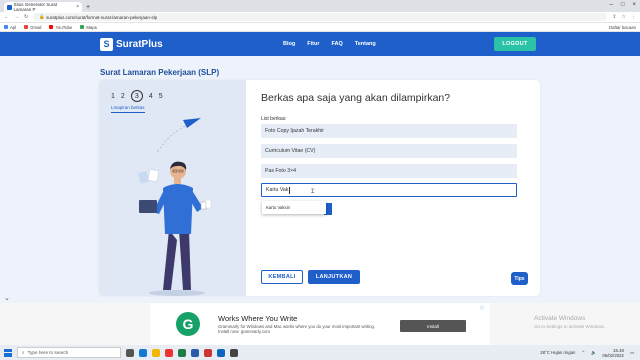 The height and width of the screenshot is (360, 640). I want to click on list-label: List berkas:, so click(274, 119).